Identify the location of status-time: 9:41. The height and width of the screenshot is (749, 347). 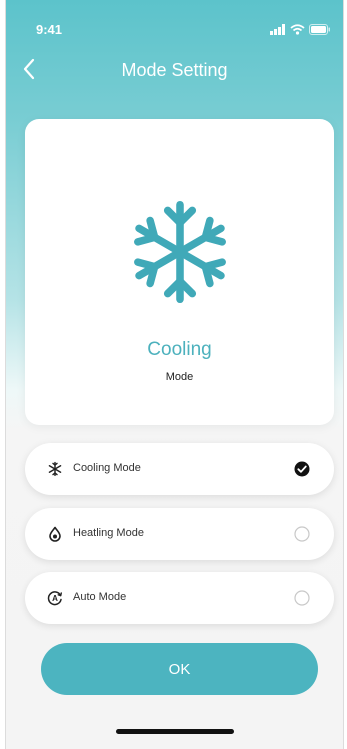
(49, 29).